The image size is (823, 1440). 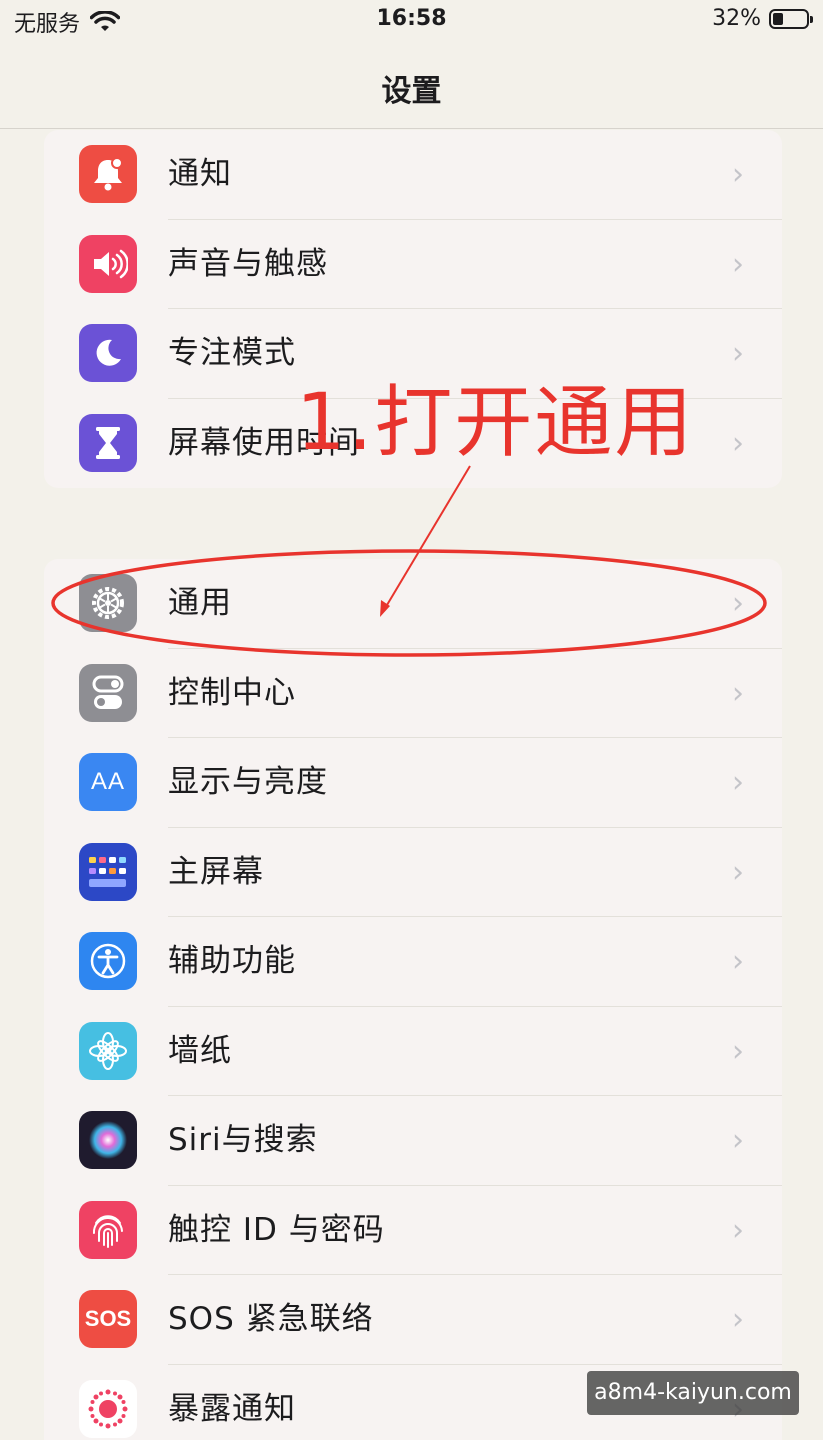 What do you see at coordinates (693, 1393) in the screenshot?
I see `watermark-badge: a8m4-kaiyun.com` at bounding box center [693, 1393].